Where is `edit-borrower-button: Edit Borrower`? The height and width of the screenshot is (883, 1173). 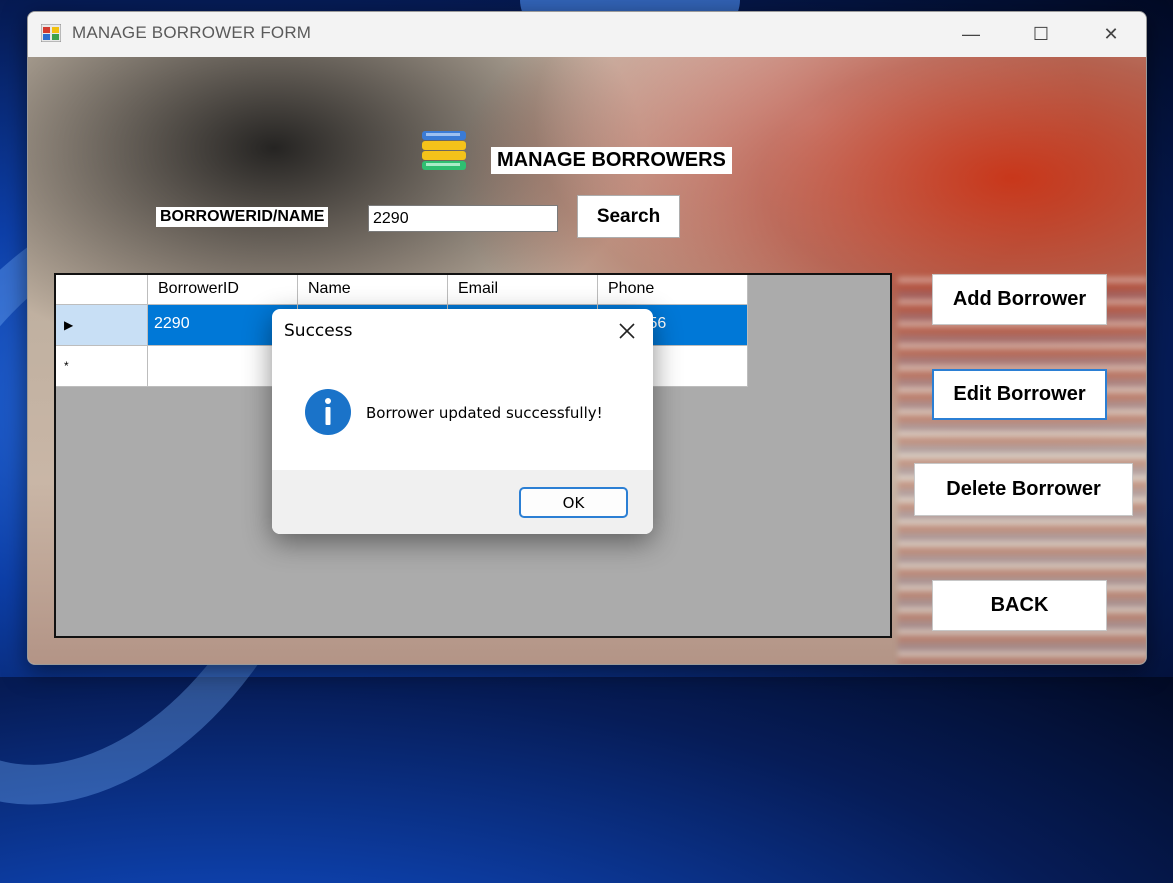
edit-borrower-button: Edit Borrower is located at coordinates (1019, 394).